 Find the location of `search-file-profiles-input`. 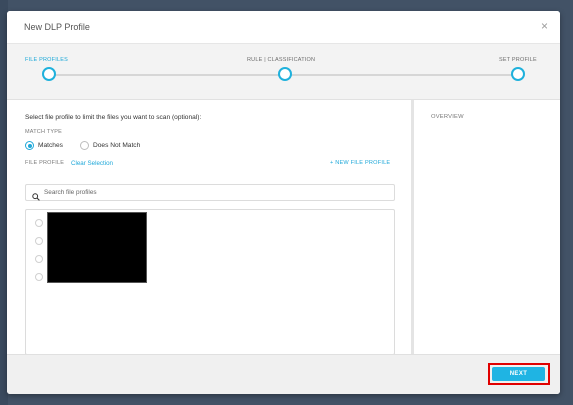

search-file-profiles-input is located at coordinates (214, 192).